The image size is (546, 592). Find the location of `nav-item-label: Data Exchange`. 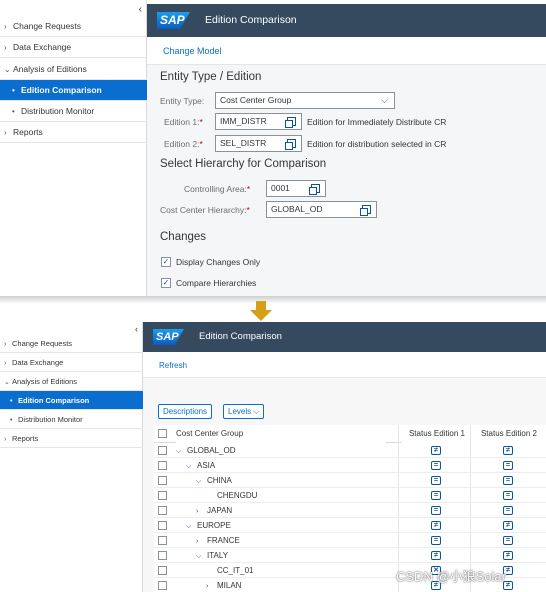

nav-item-label: Data Exchange is located at coordinates (42, 47).